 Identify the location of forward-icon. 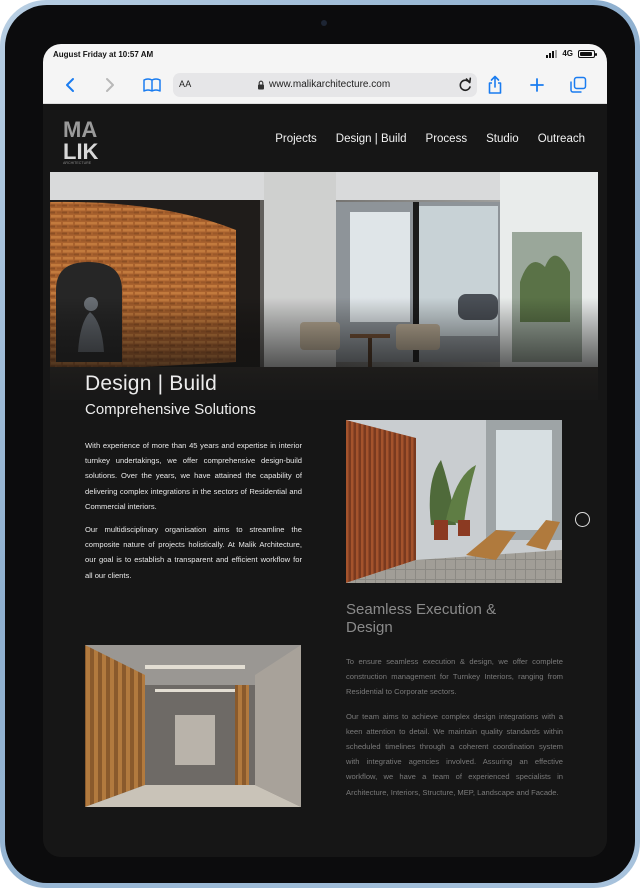
(110, 85).